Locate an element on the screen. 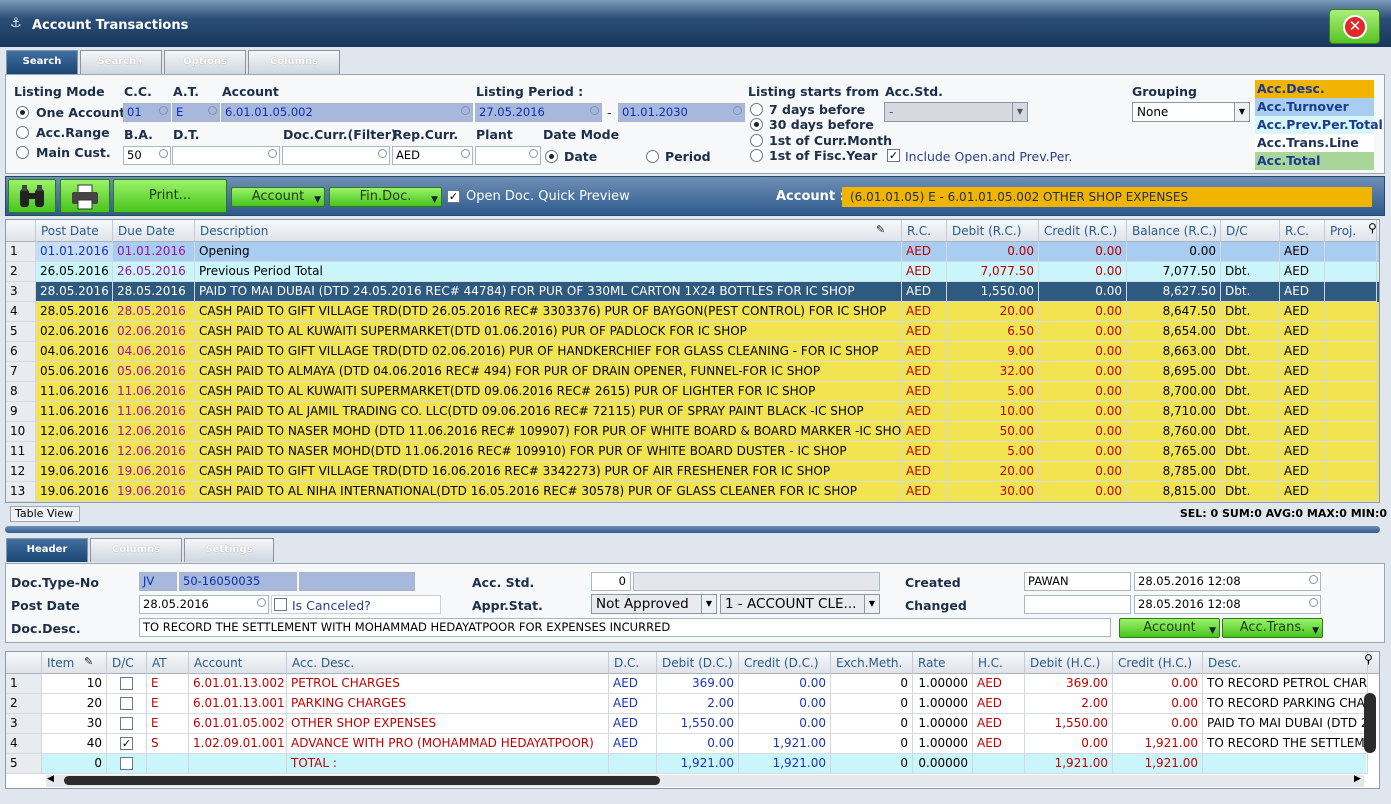 The width and height of the screenshot is (1391, 804). grid-search-icon: ⚲ is located at coordinates (1372, 228).